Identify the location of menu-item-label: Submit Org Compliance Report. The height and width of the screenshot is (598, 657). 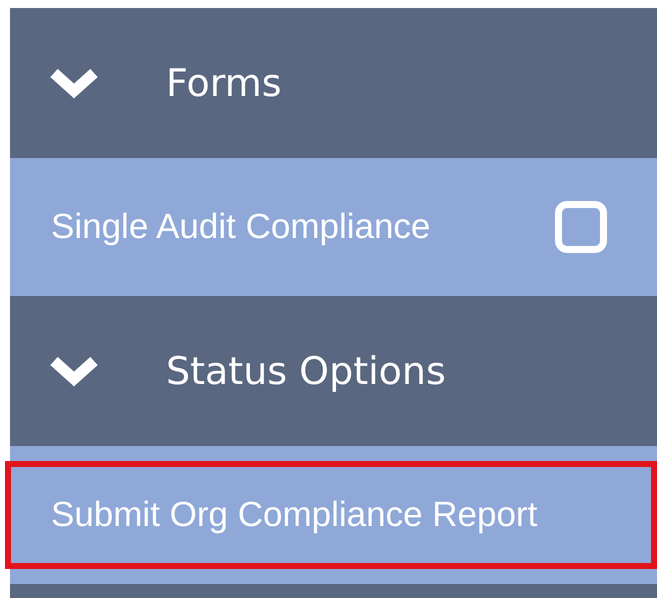
(294, 515).